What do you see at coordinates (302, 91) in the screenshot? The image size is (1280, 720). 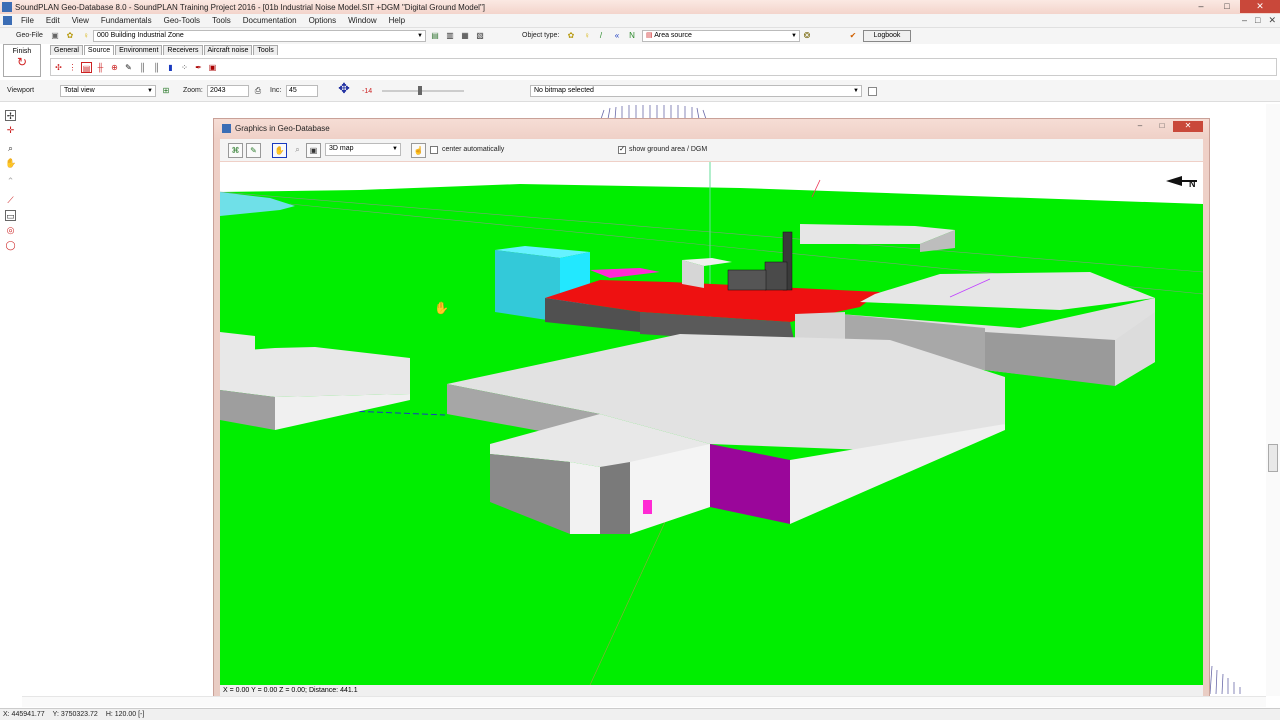 I see `inc-input: 45` at bounding box center [302, 91].